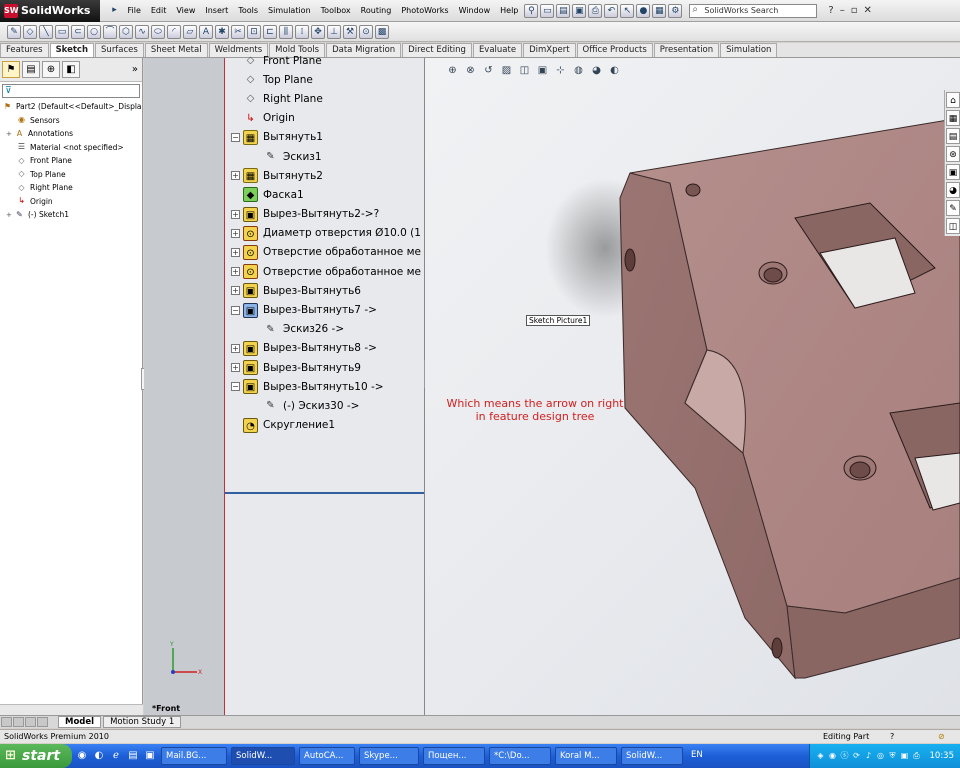  I want to click on tray-printer-icon: ⎙, so click(917, 756).